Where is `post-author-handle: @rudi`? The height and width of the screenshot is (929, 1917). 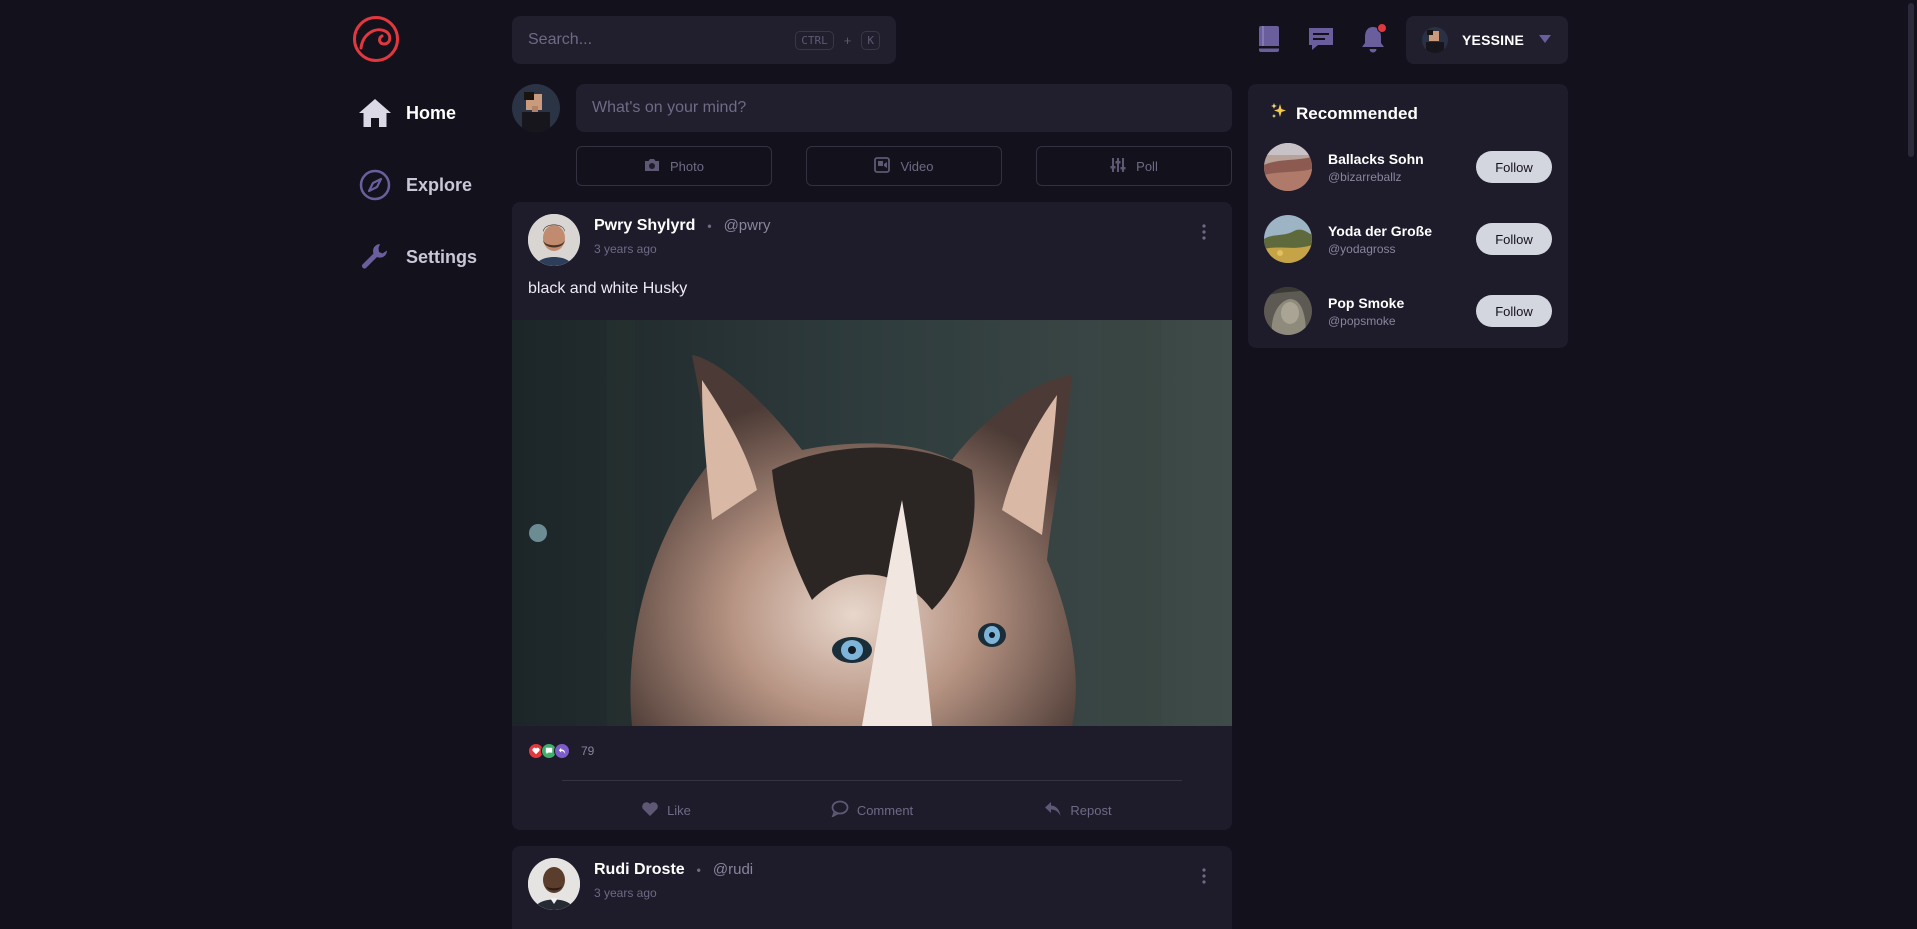 post-author-handle: @rudi is located at coordinates (733, 869).